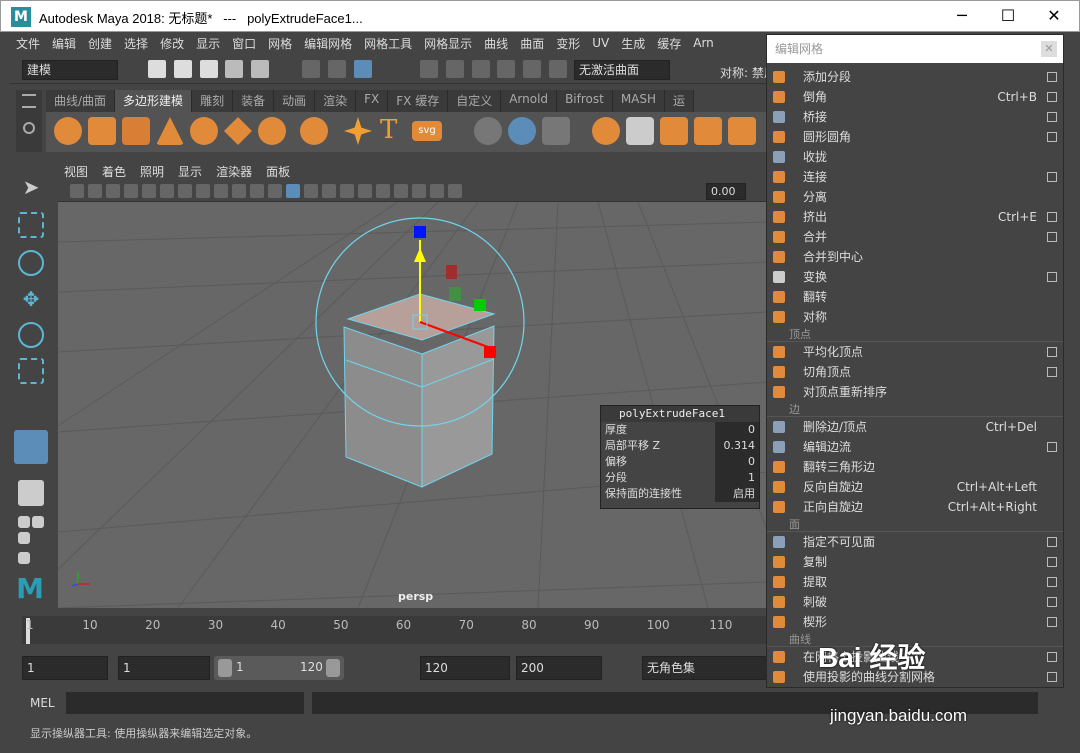 The width and height of the screenshot is (1080, 753). Describe the element at coordinates (669, 43) in the screenshot. I see `menu-item: 缓存` at that location.